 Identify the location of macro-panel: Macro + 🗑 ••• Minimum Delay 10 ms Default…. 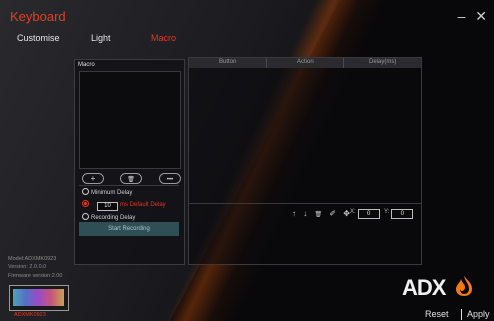
(129, 162).